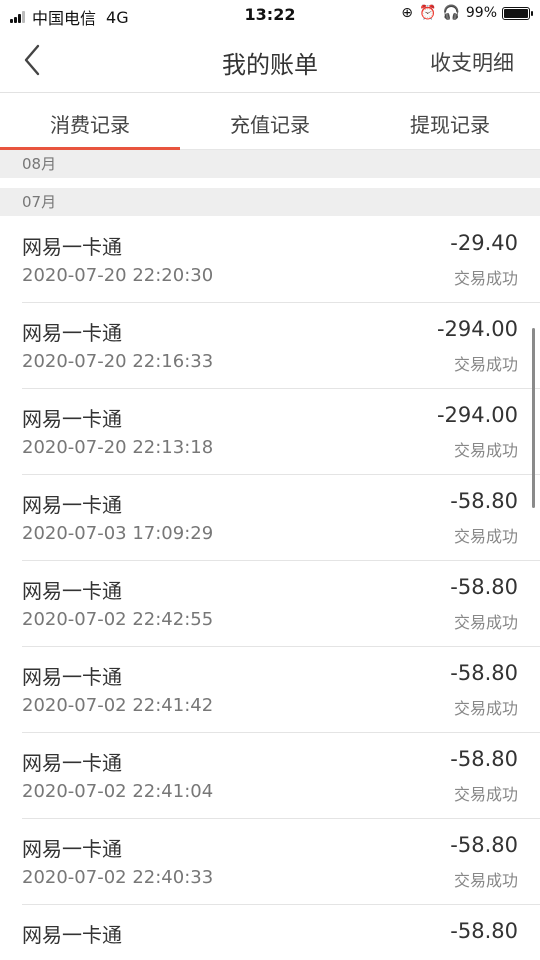 Image resolution: width=540 pixels, height=960 pixels. What do you see at coordinates (270, 862) in the screenshot?
I see `record-row: 网易一卡通 2020-07-02 22:40:33 -58.80 交易成功` at bounding box center [270, 862].